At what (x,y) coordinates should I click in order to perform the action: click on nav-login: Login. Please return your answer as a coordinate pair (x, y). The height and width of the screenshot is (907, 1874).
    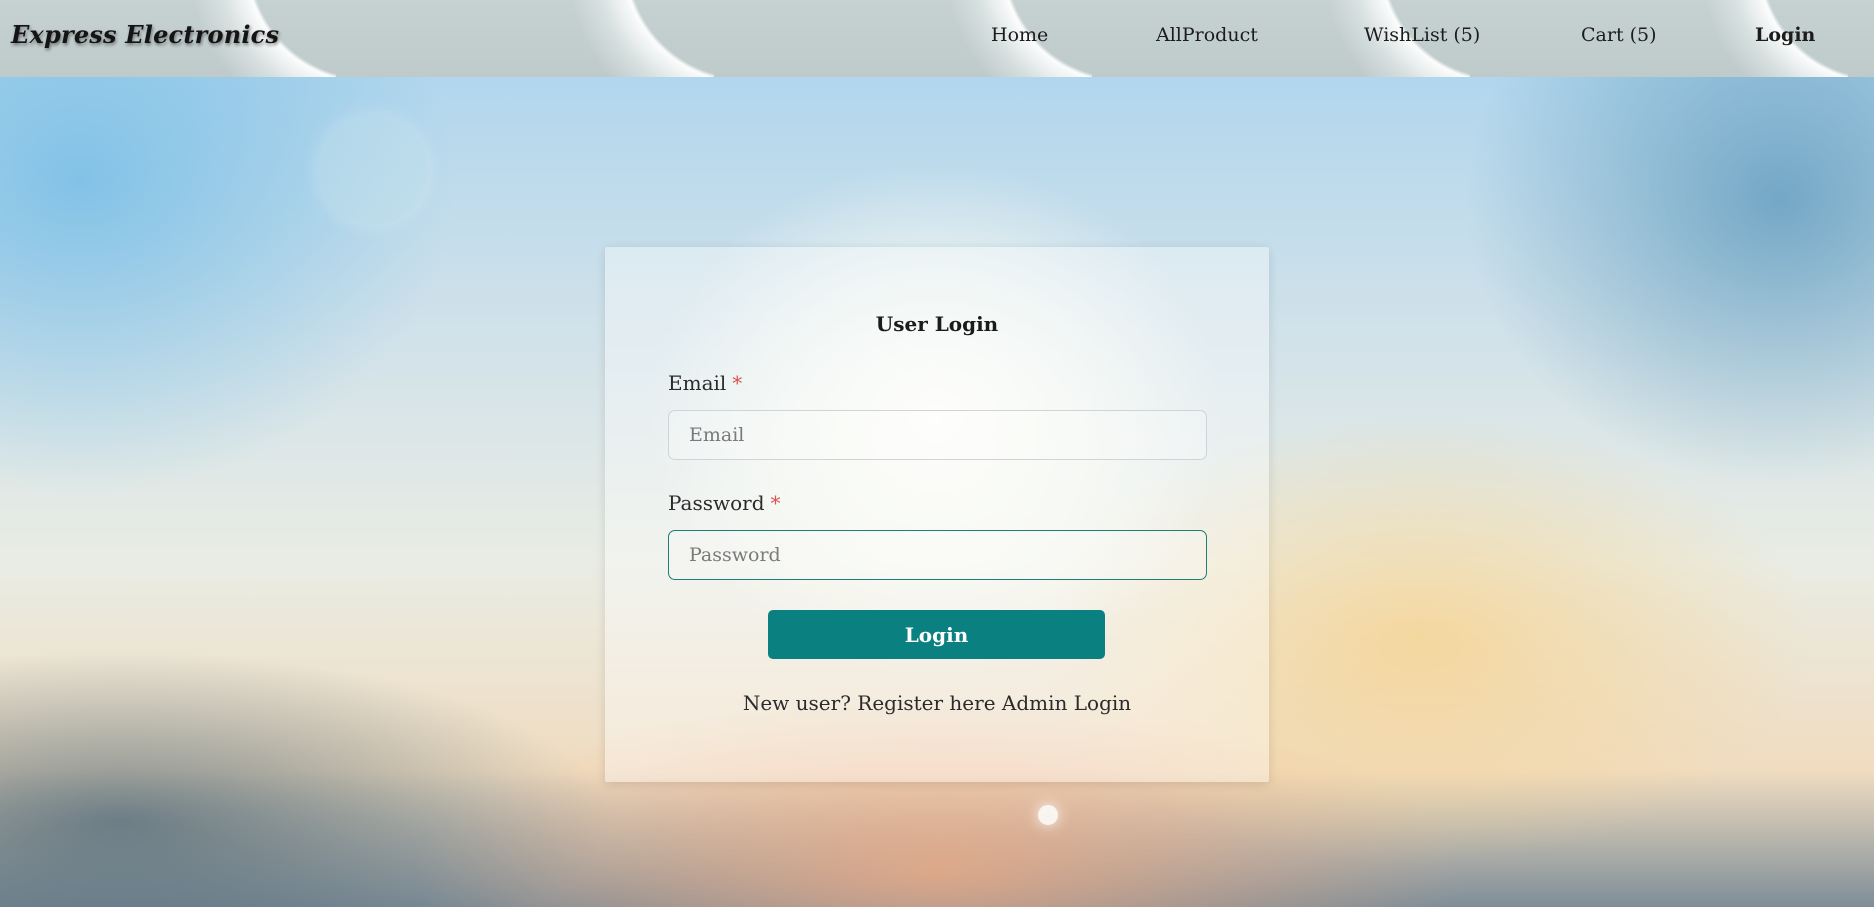
    Looking at the image, I should click on (1785, 35).